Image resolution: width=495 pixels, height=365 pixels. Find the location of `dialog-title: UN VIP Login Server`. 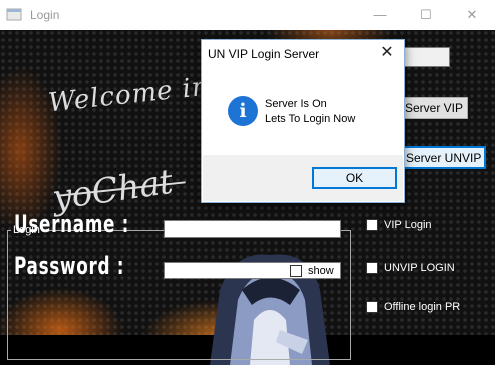

dialog-title: UN VIP Login Server is located at coordinates (264, 54).